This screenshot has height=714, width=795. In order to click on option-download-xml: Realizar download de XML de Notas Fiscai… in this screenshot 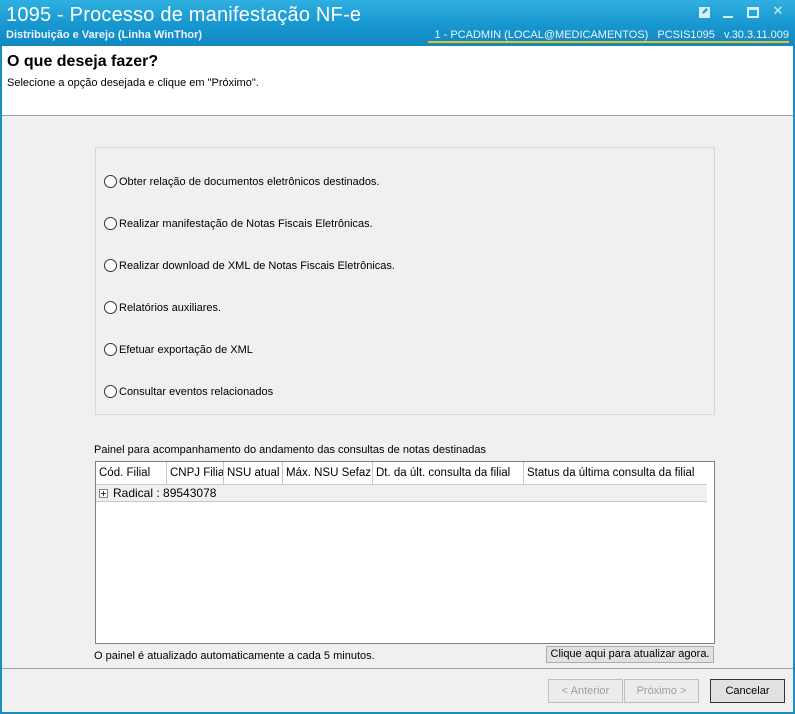, I will do `click(249, 265)`.